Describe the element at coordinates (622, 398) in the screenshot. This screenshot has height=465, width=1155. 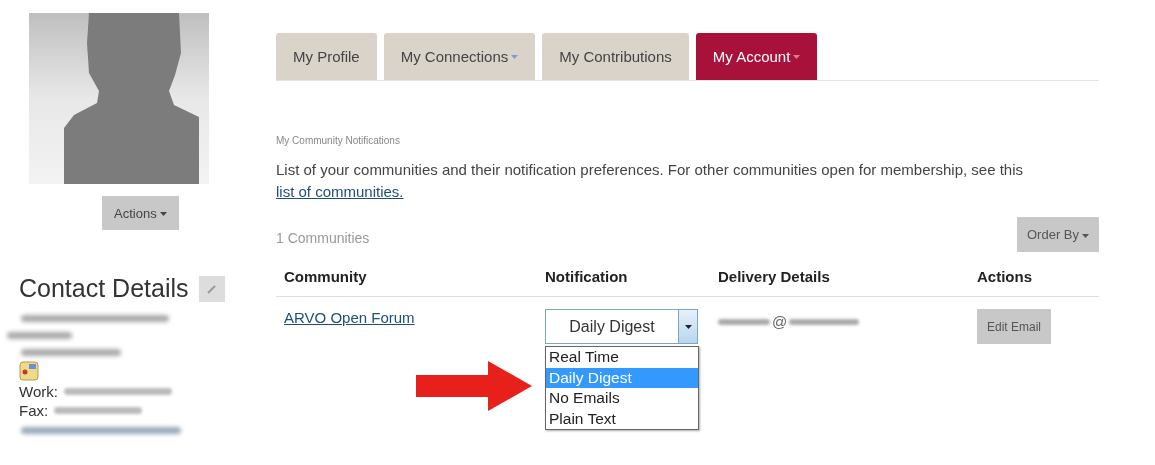
I see `dropdown-option: No Emails` at that location.